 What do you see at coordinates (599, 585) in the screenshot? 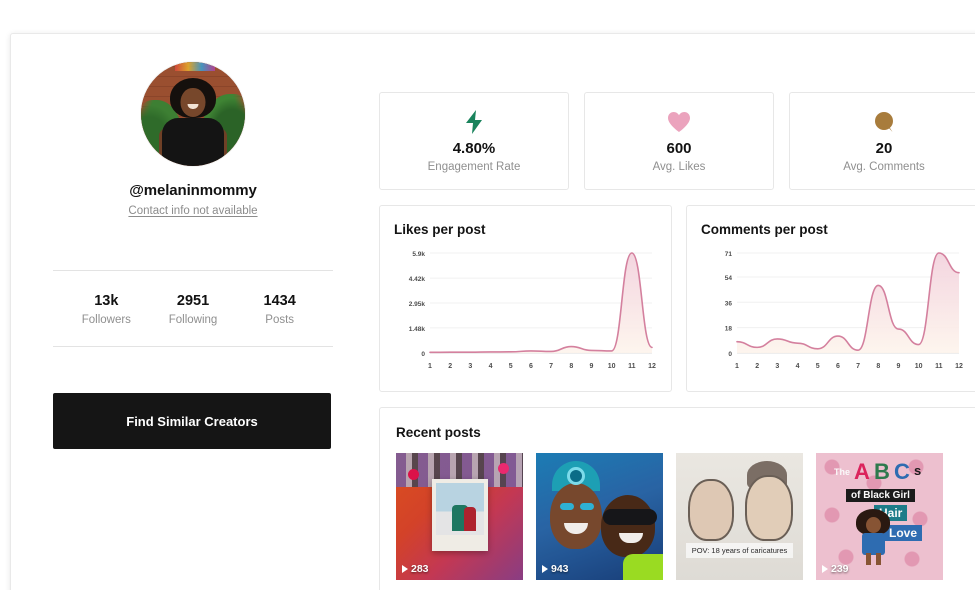
I see `post-stats-row: ❤ 56 4 + 0.5%` at bounding box center [599, 585].